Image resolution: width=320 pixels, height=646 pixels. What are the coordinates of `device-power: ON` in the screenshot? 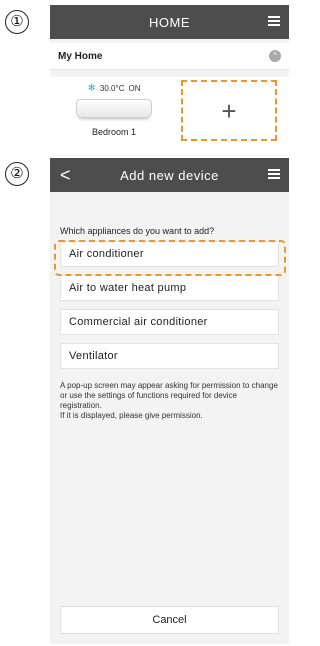 It's located at (134, 88).